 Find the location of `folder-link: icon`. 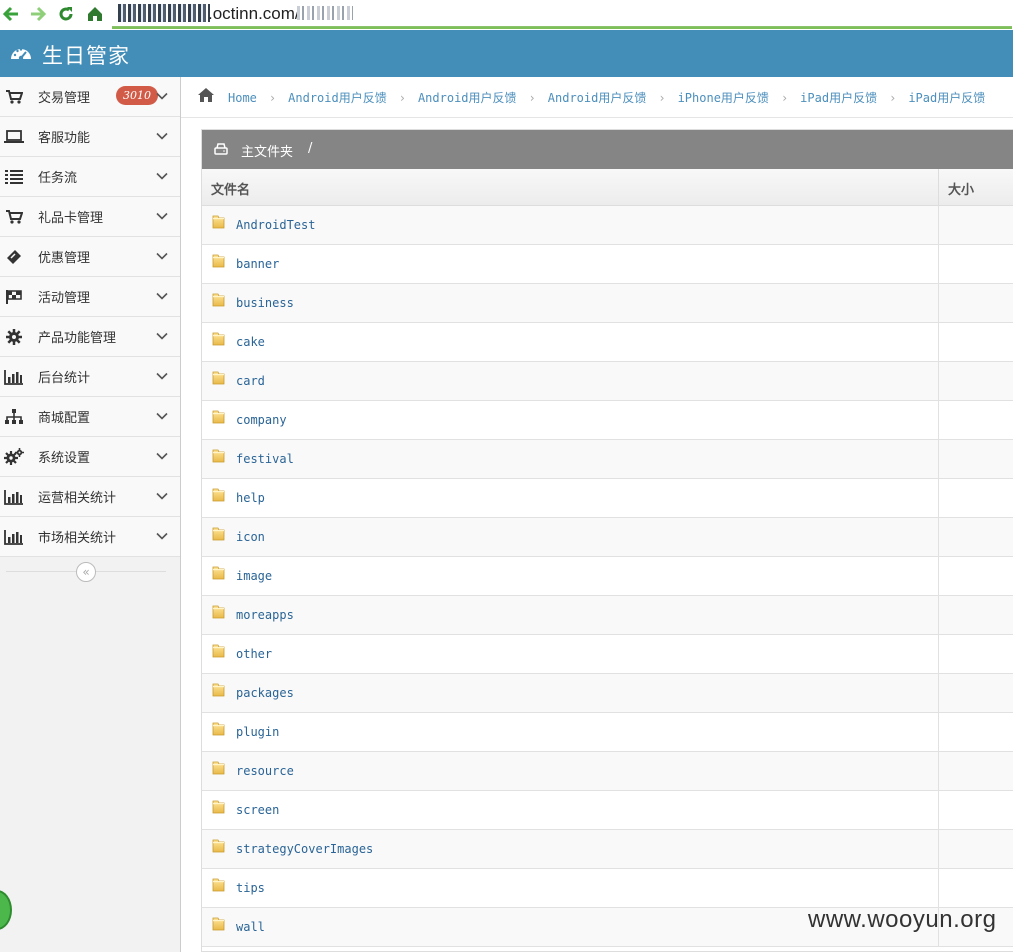

folder-link: icon is located at coordinates (250, 537).